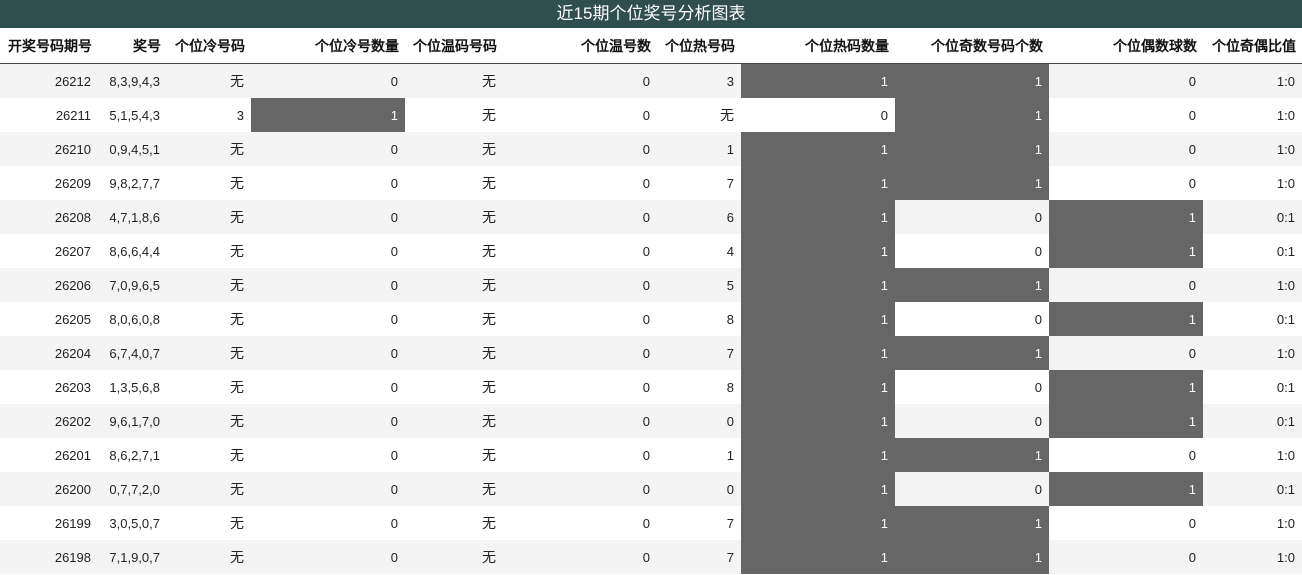 This screenshot has height=575, width=1302. I want to click on hot-number-cell: 5, so click(699, 285).